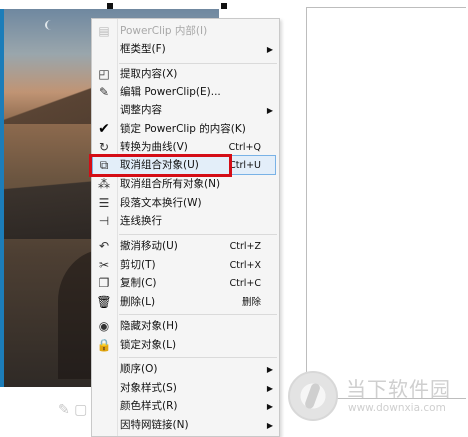  I want to click on watermark-url: www.downxia.com, so click(397, 408).